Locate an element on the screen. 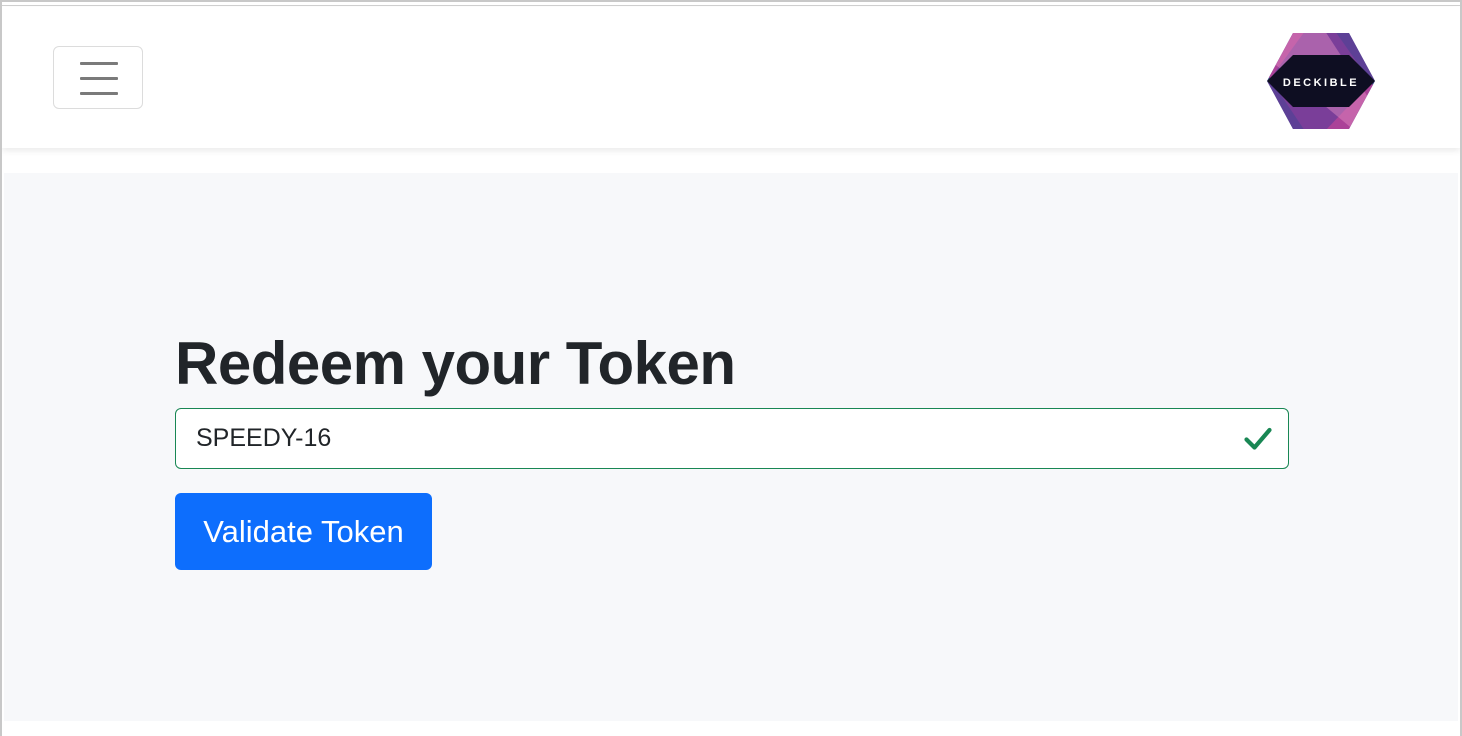 Image resolution: width=1462 pixels, height=736 pixels. top-border is located at coordinates (731, 4).